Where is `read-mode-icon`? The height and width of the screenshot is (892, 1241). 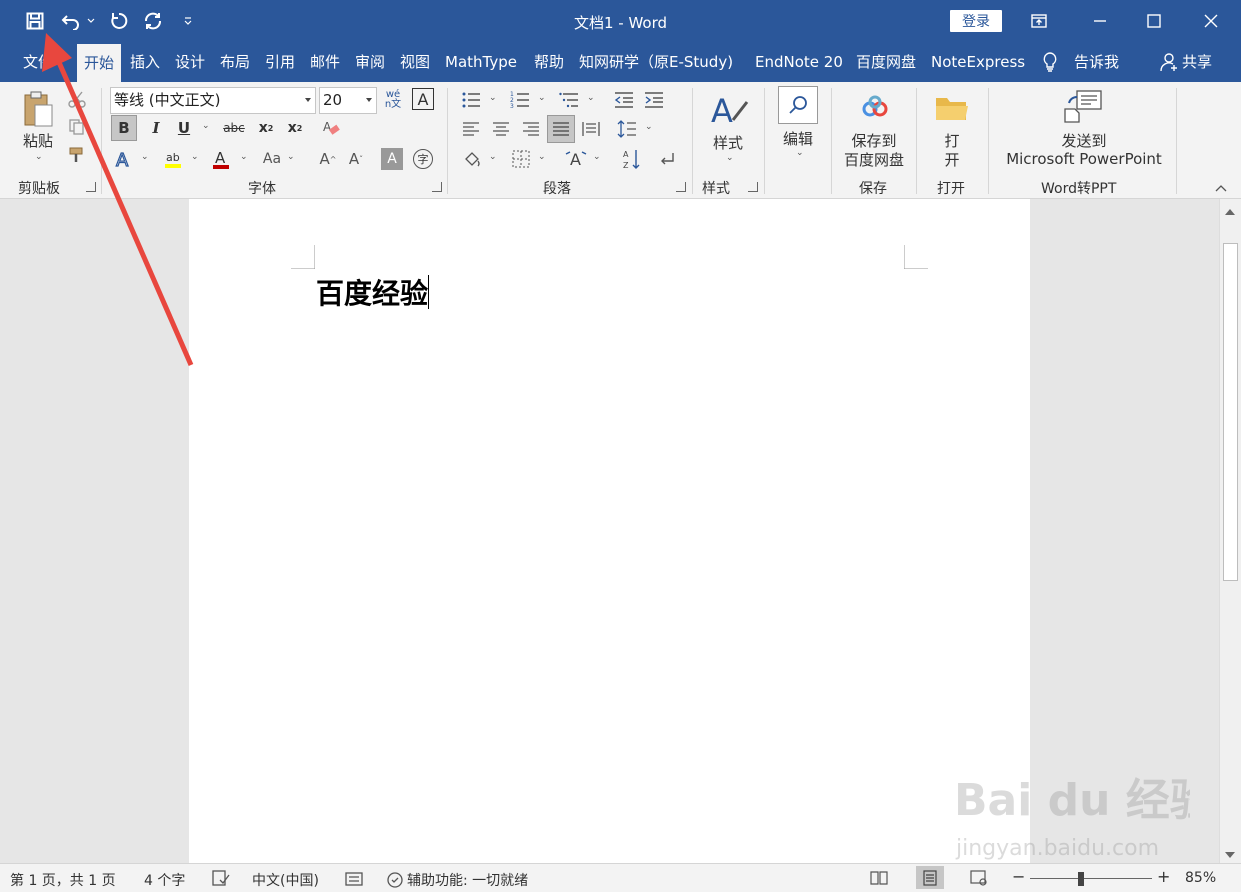
read-mode-icon is located at coordinates (879, 880).